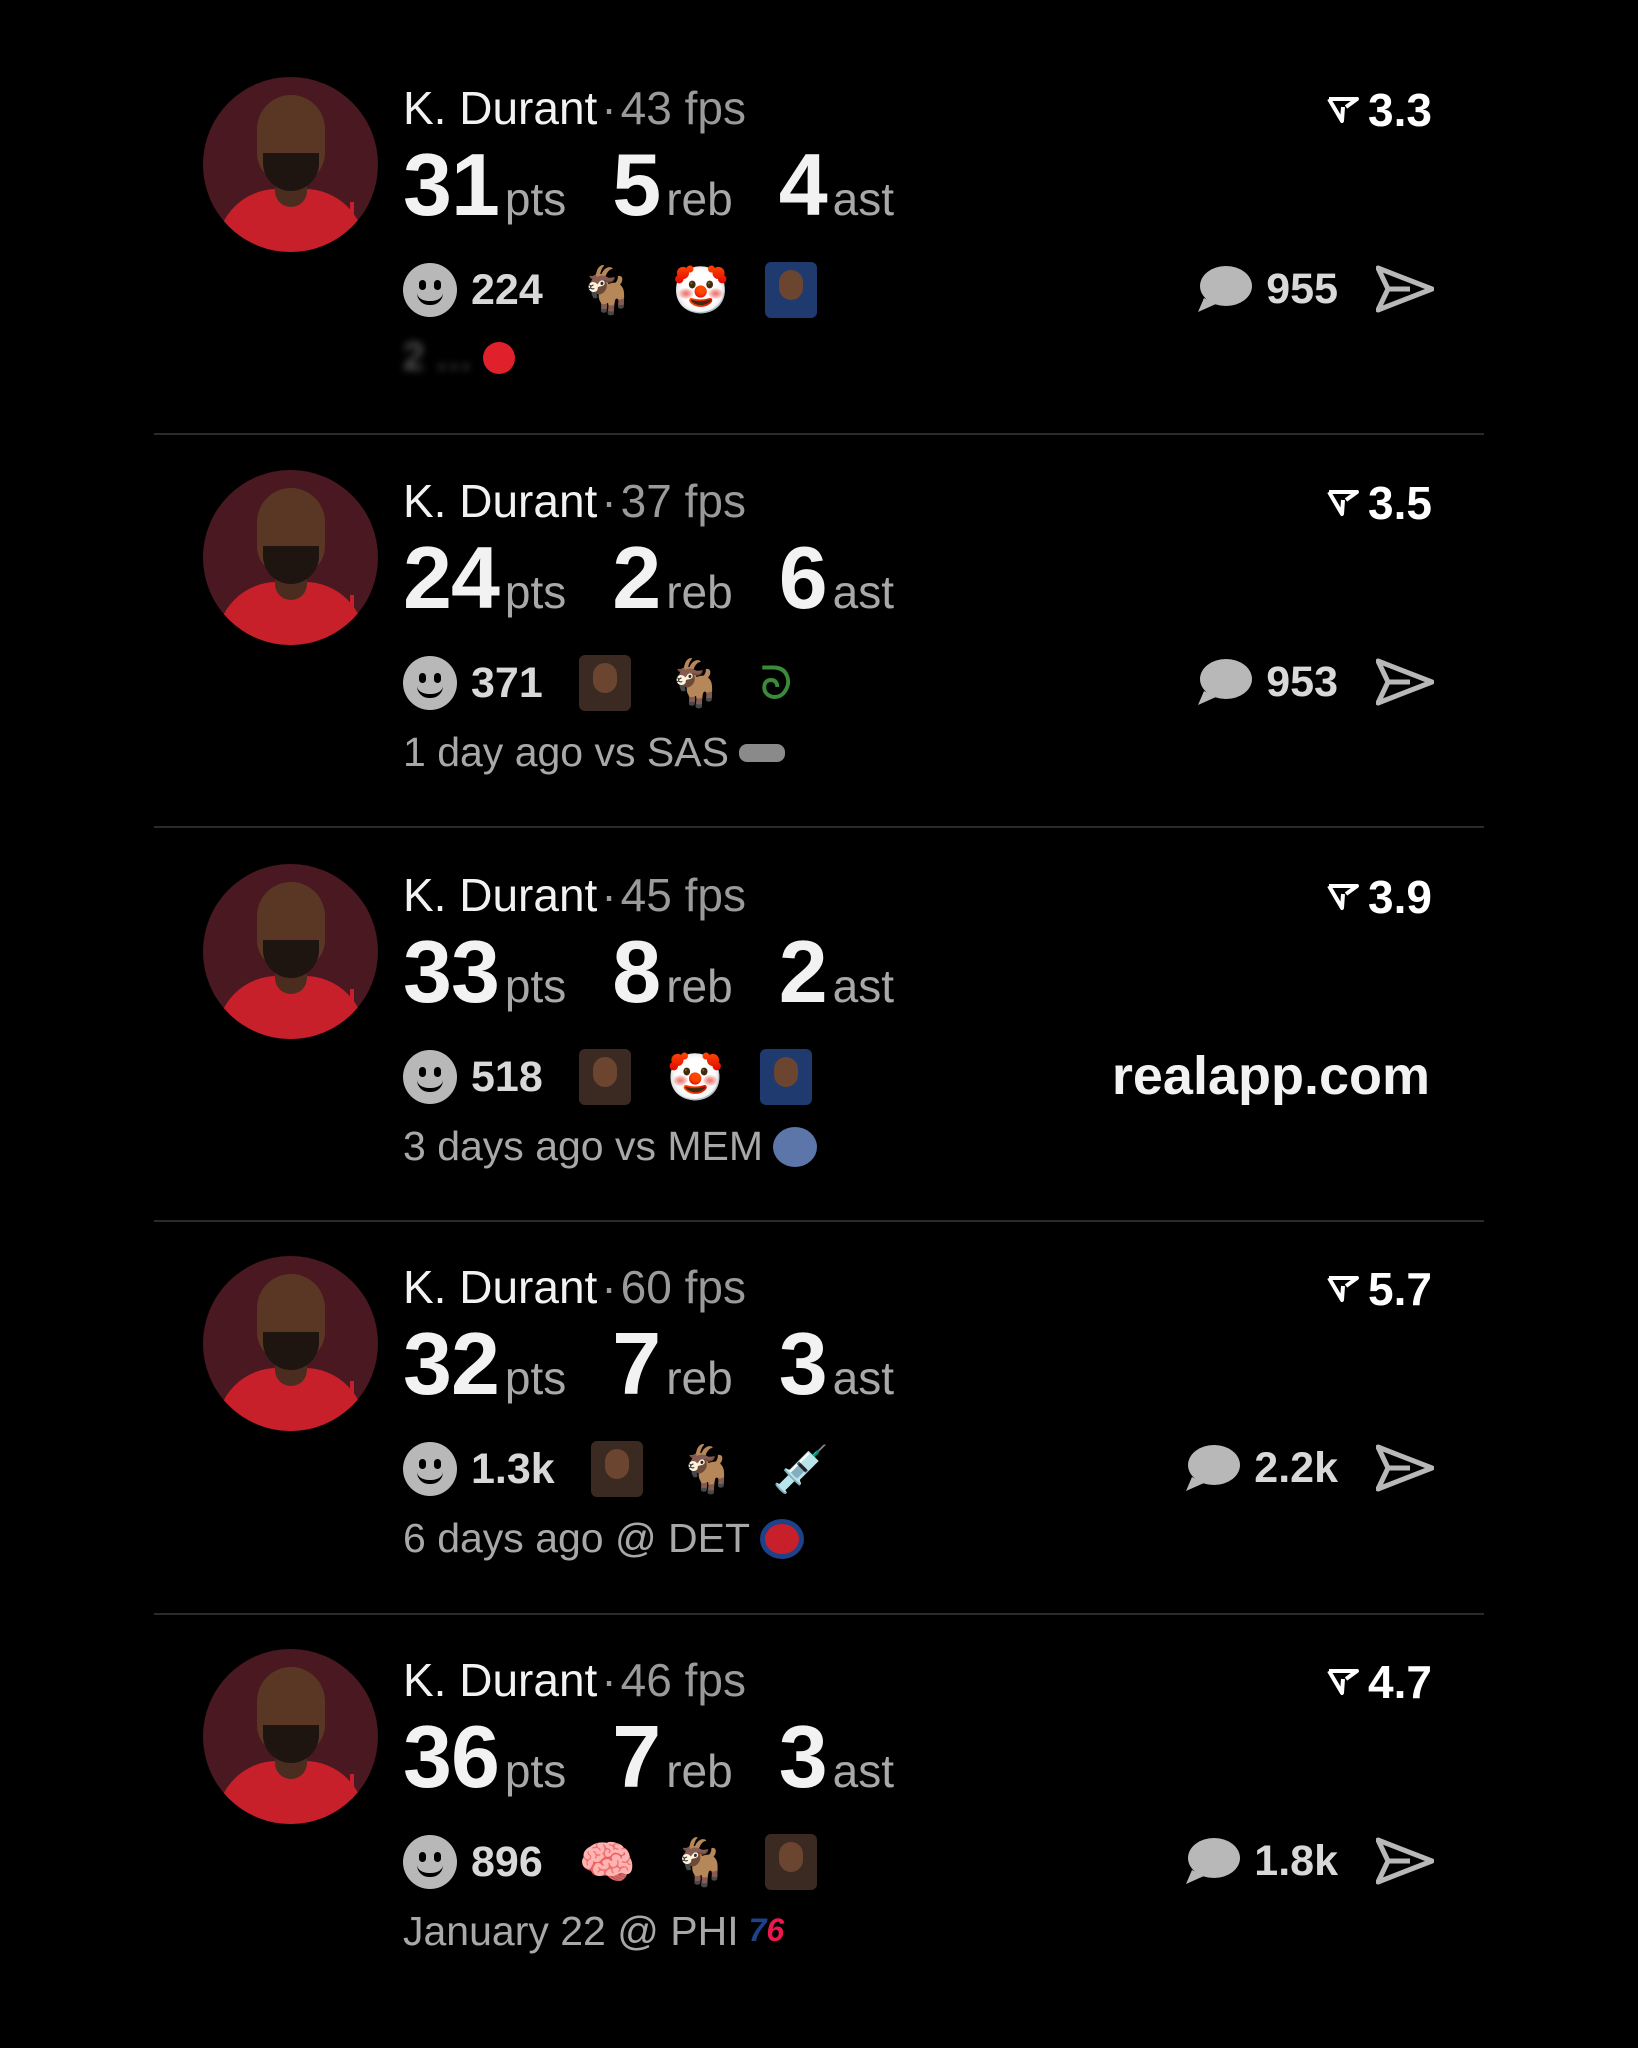 This screenshot has width=1638, height=2048. What do you see at coordinates (782, 1538) in the screenshot?
I see `pistons-logo-icon` at bounding box center [782, 1538].